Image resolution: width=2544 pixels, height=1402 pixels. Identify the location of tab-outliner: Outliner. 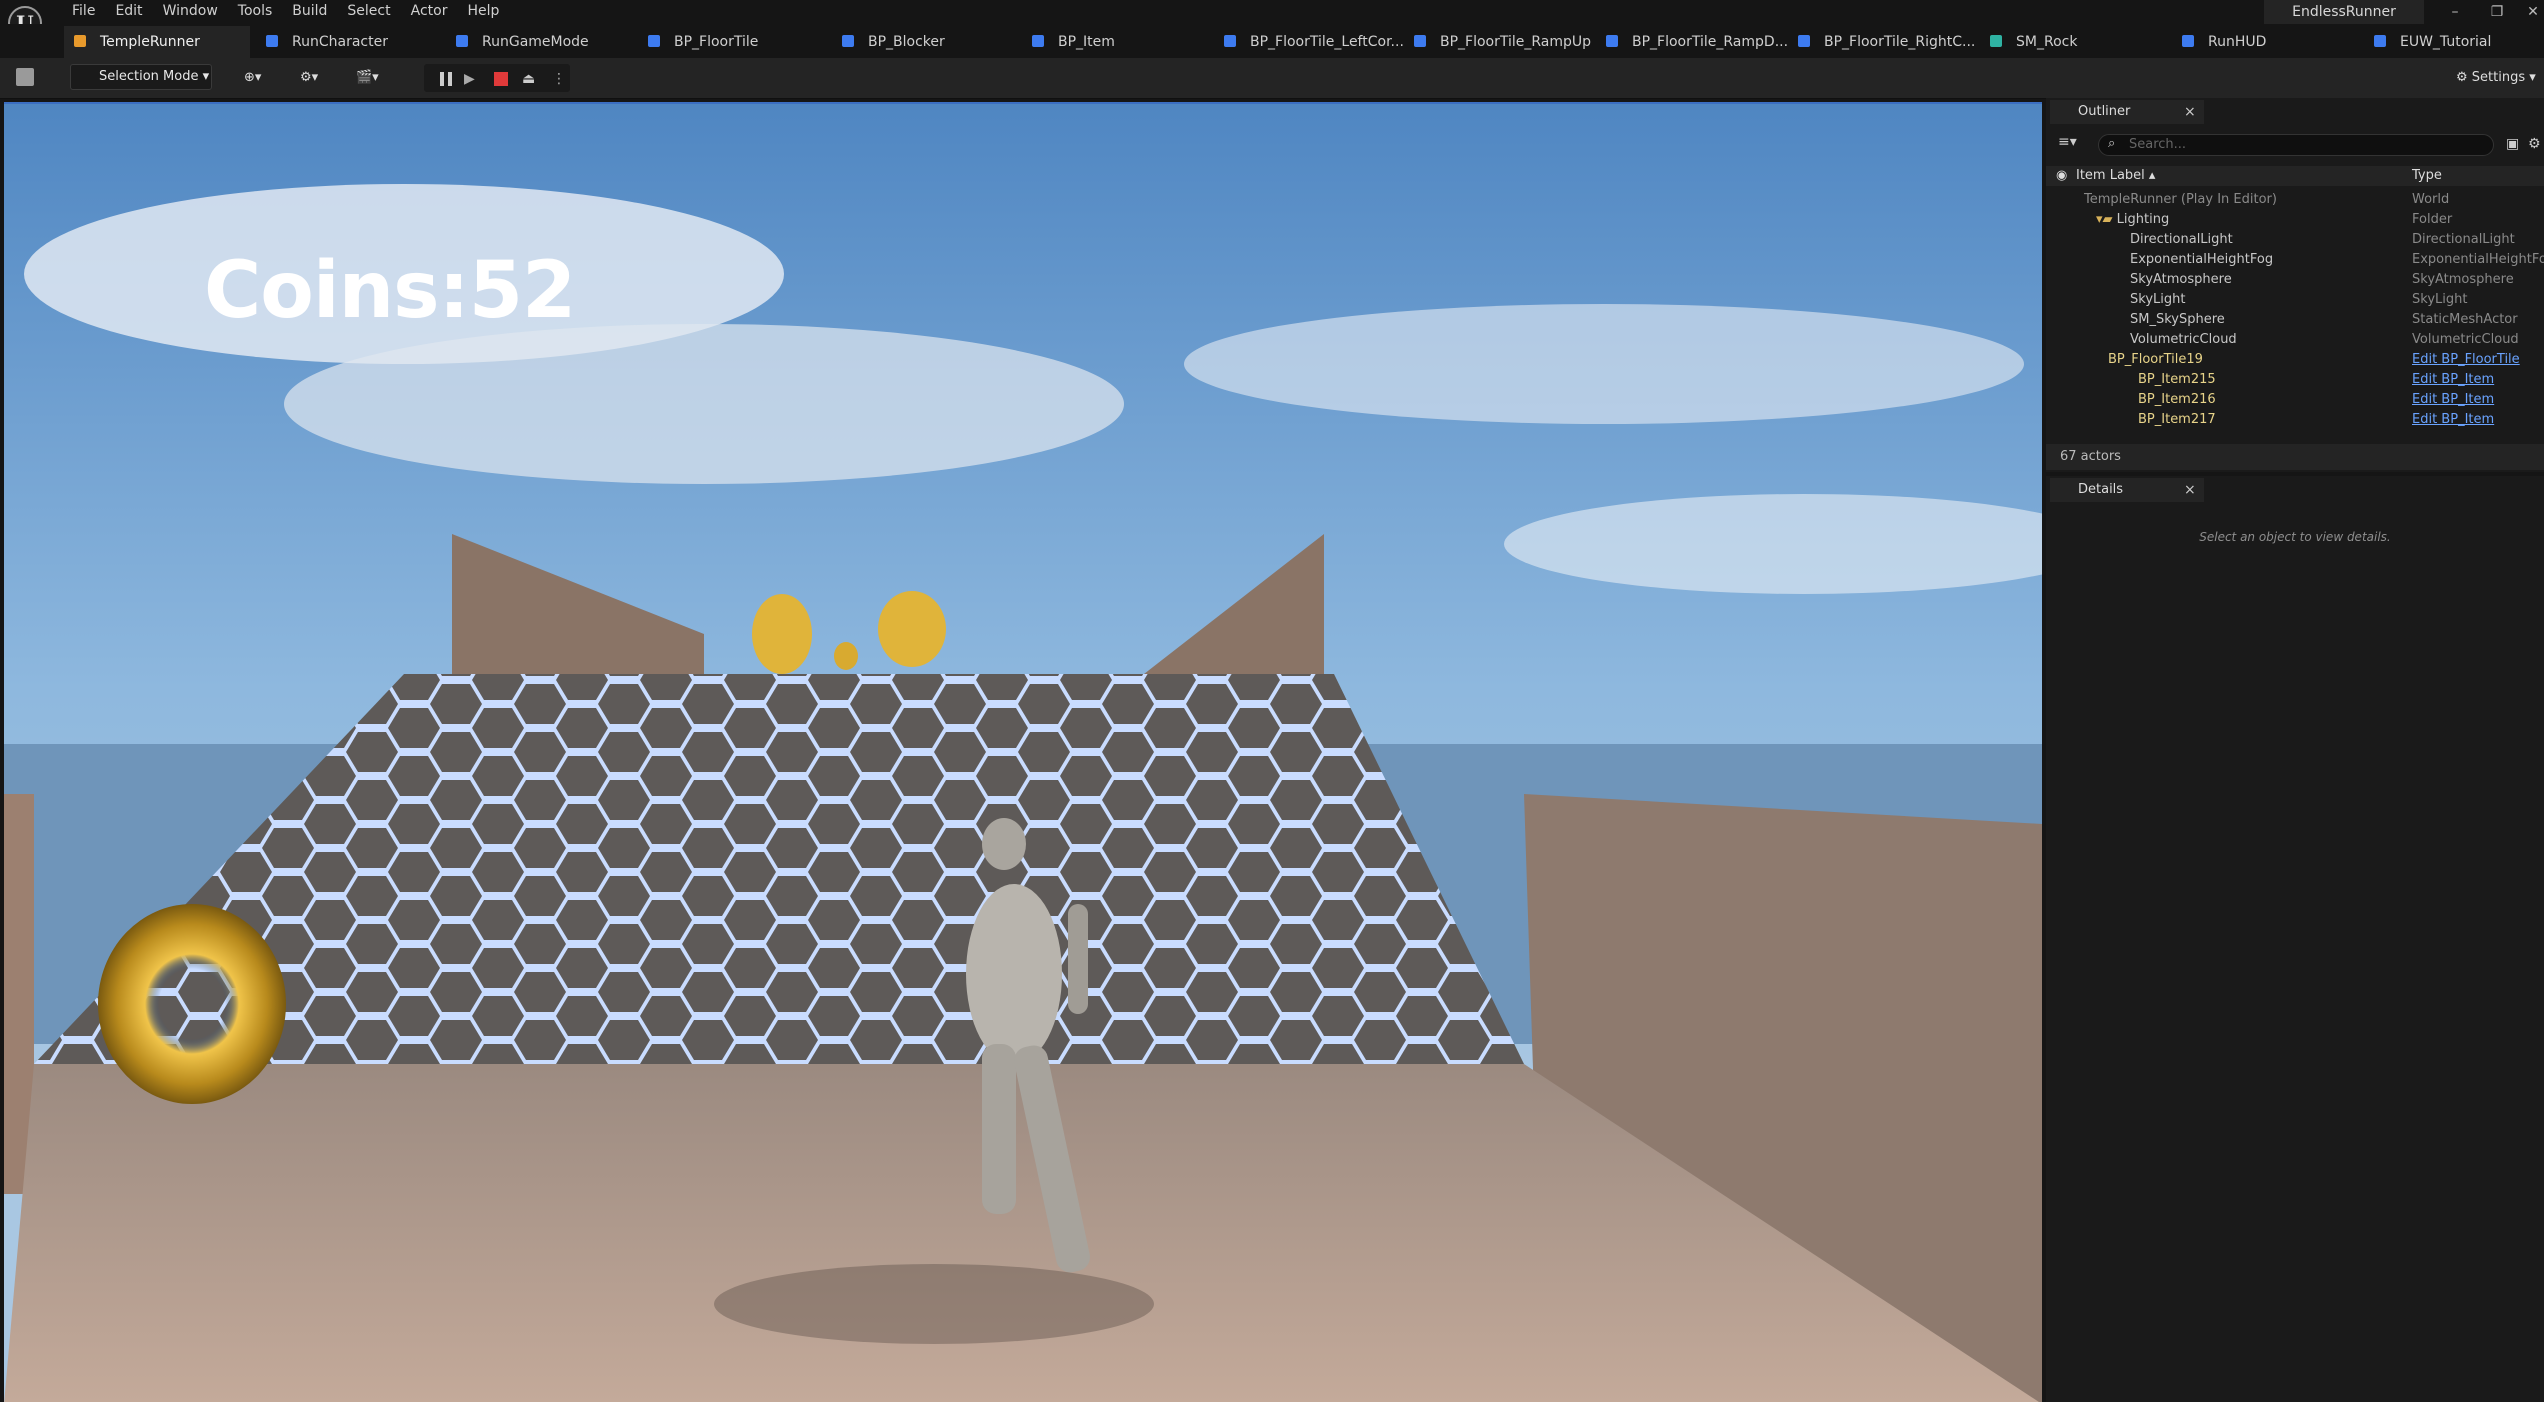
(2127, 112).